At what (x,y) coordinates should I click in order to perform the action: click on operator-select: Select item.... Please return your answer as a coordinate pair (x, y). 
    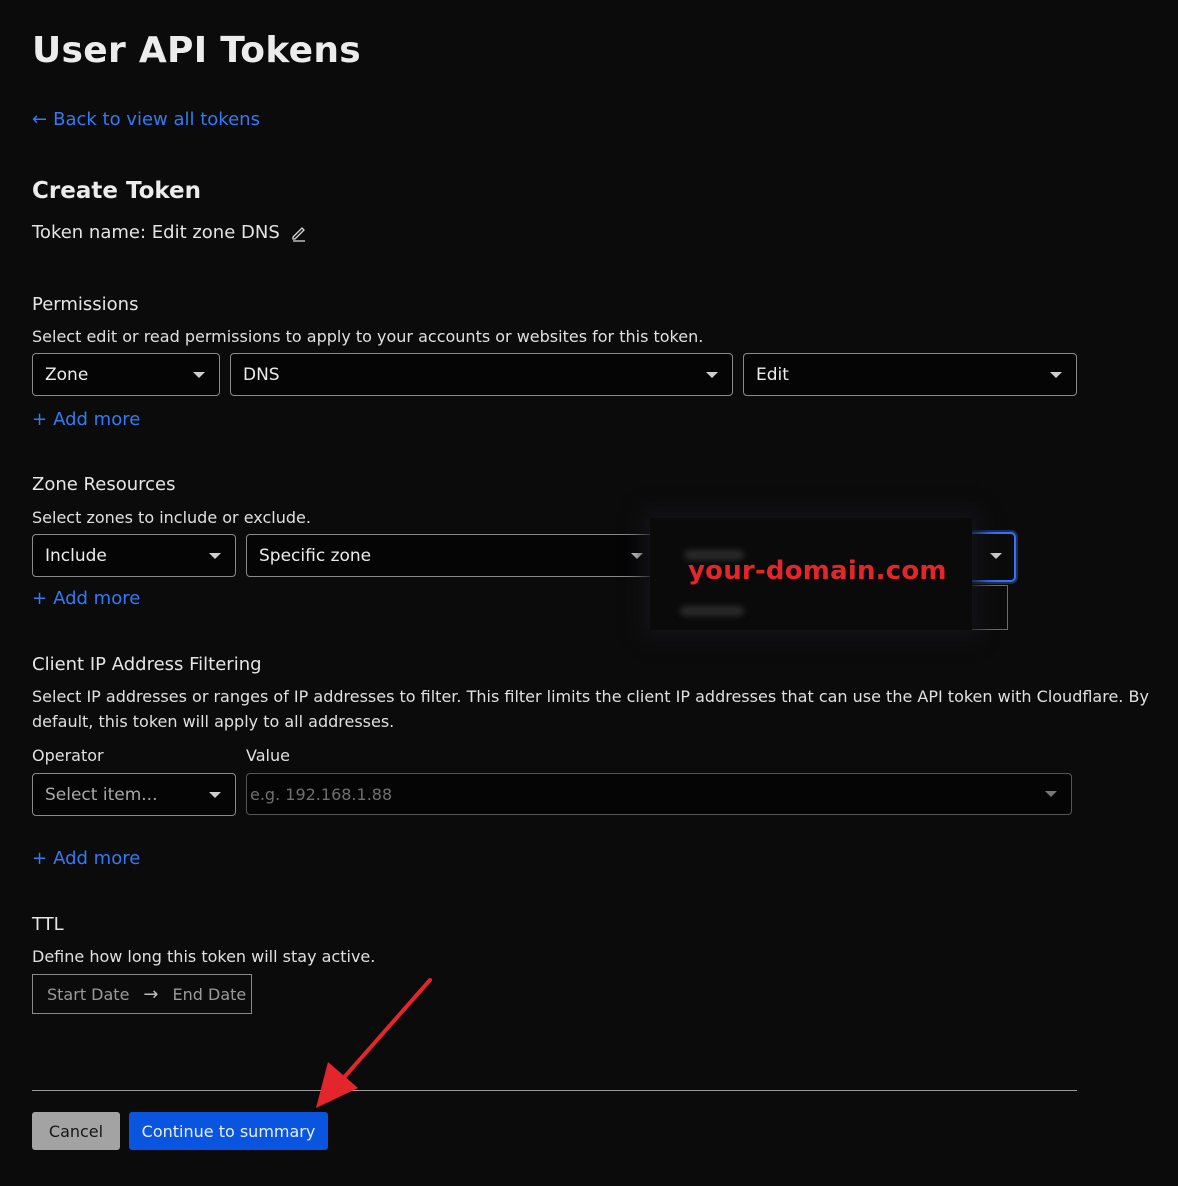
    Looking at the image, I should click on (134, 794).